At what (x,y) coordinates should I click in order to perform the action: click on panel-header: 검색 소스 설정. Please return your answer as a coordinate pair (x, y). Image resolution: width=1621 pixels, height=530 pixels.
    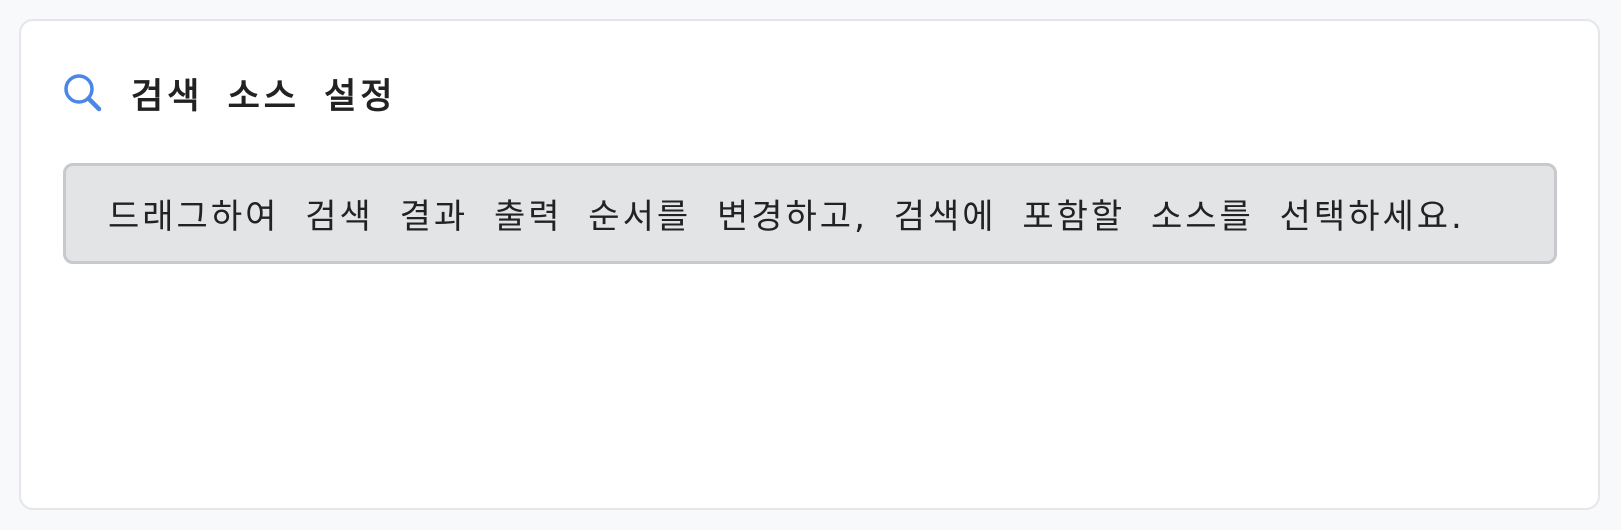
    Looking at the image, I should click on (230, 93).